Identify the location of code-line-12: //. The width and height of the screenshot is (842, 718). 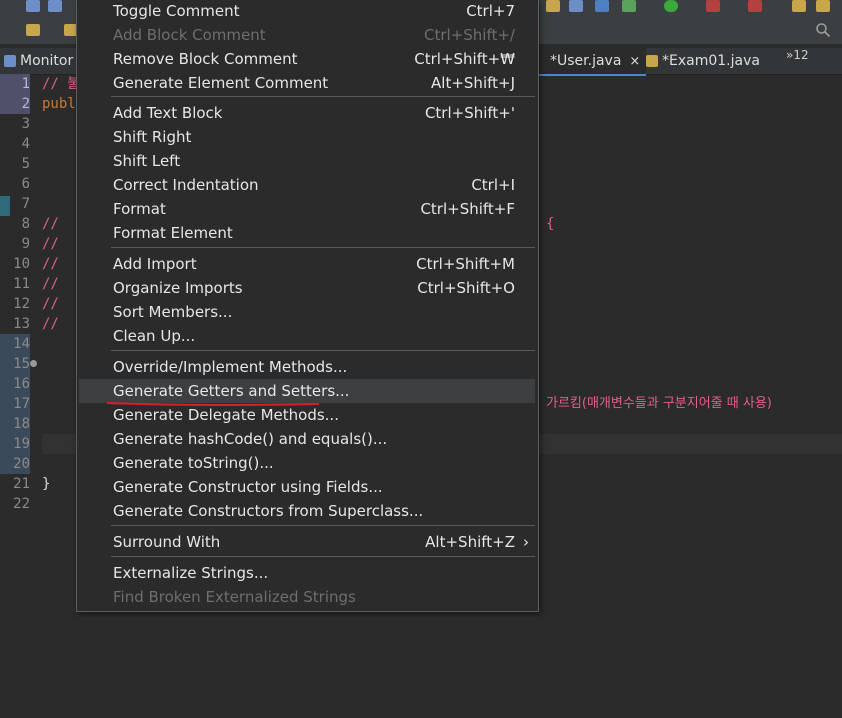
(50, 304).